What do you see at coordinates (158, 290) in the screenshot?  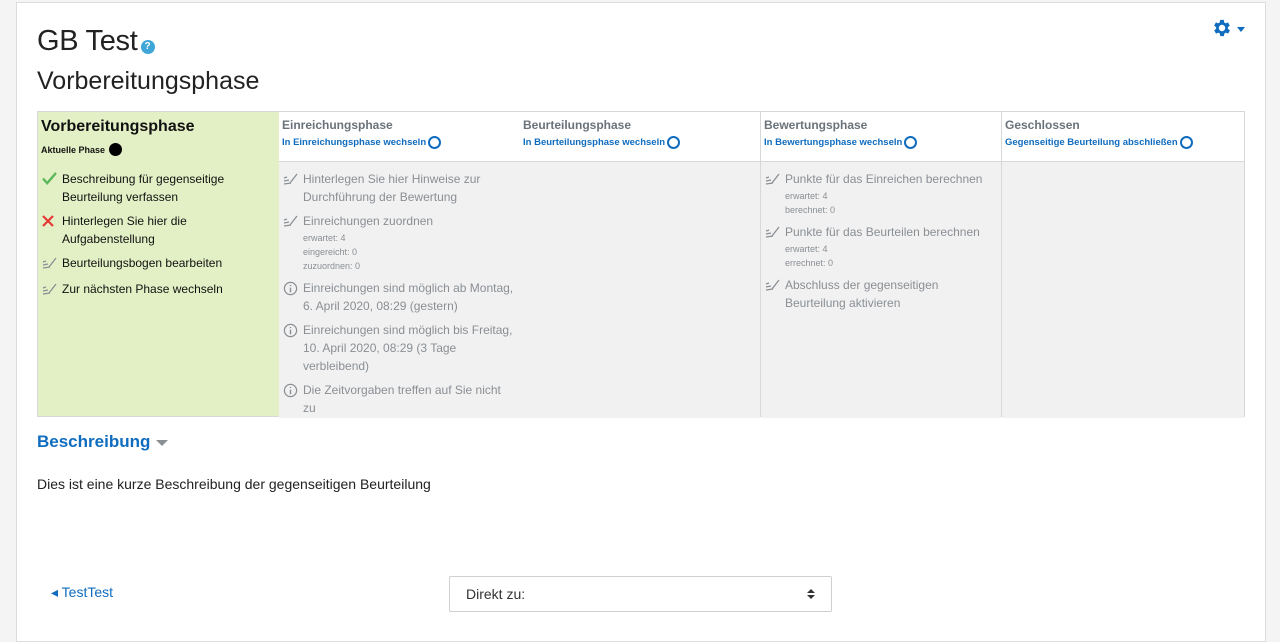 I see `task-item: Zur nächsten Phase wechseln` at bounding box center [158, 290].